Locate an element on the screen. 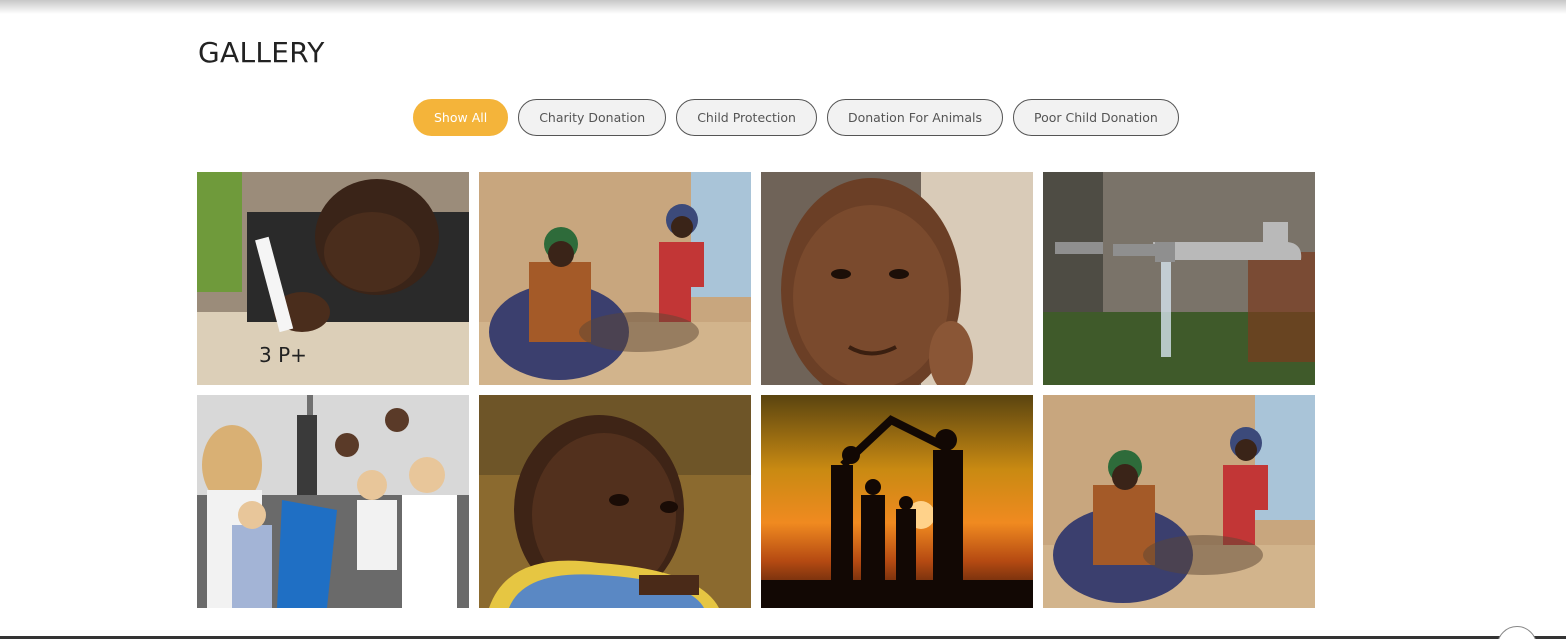 This screenshot has height=639, width=1566. scroll-to-top-button is located at coordinates (1517, 632).